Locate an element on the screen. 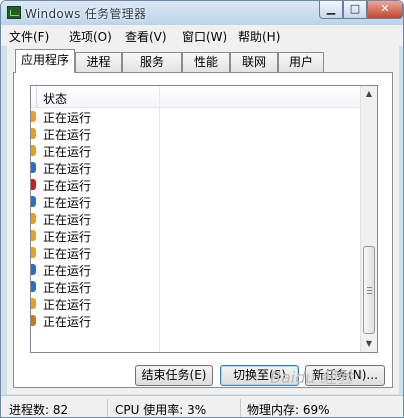 This screenshot has width=404, height=418. window-title: Windows 任务管理器 is located at coordinates (86, 14).